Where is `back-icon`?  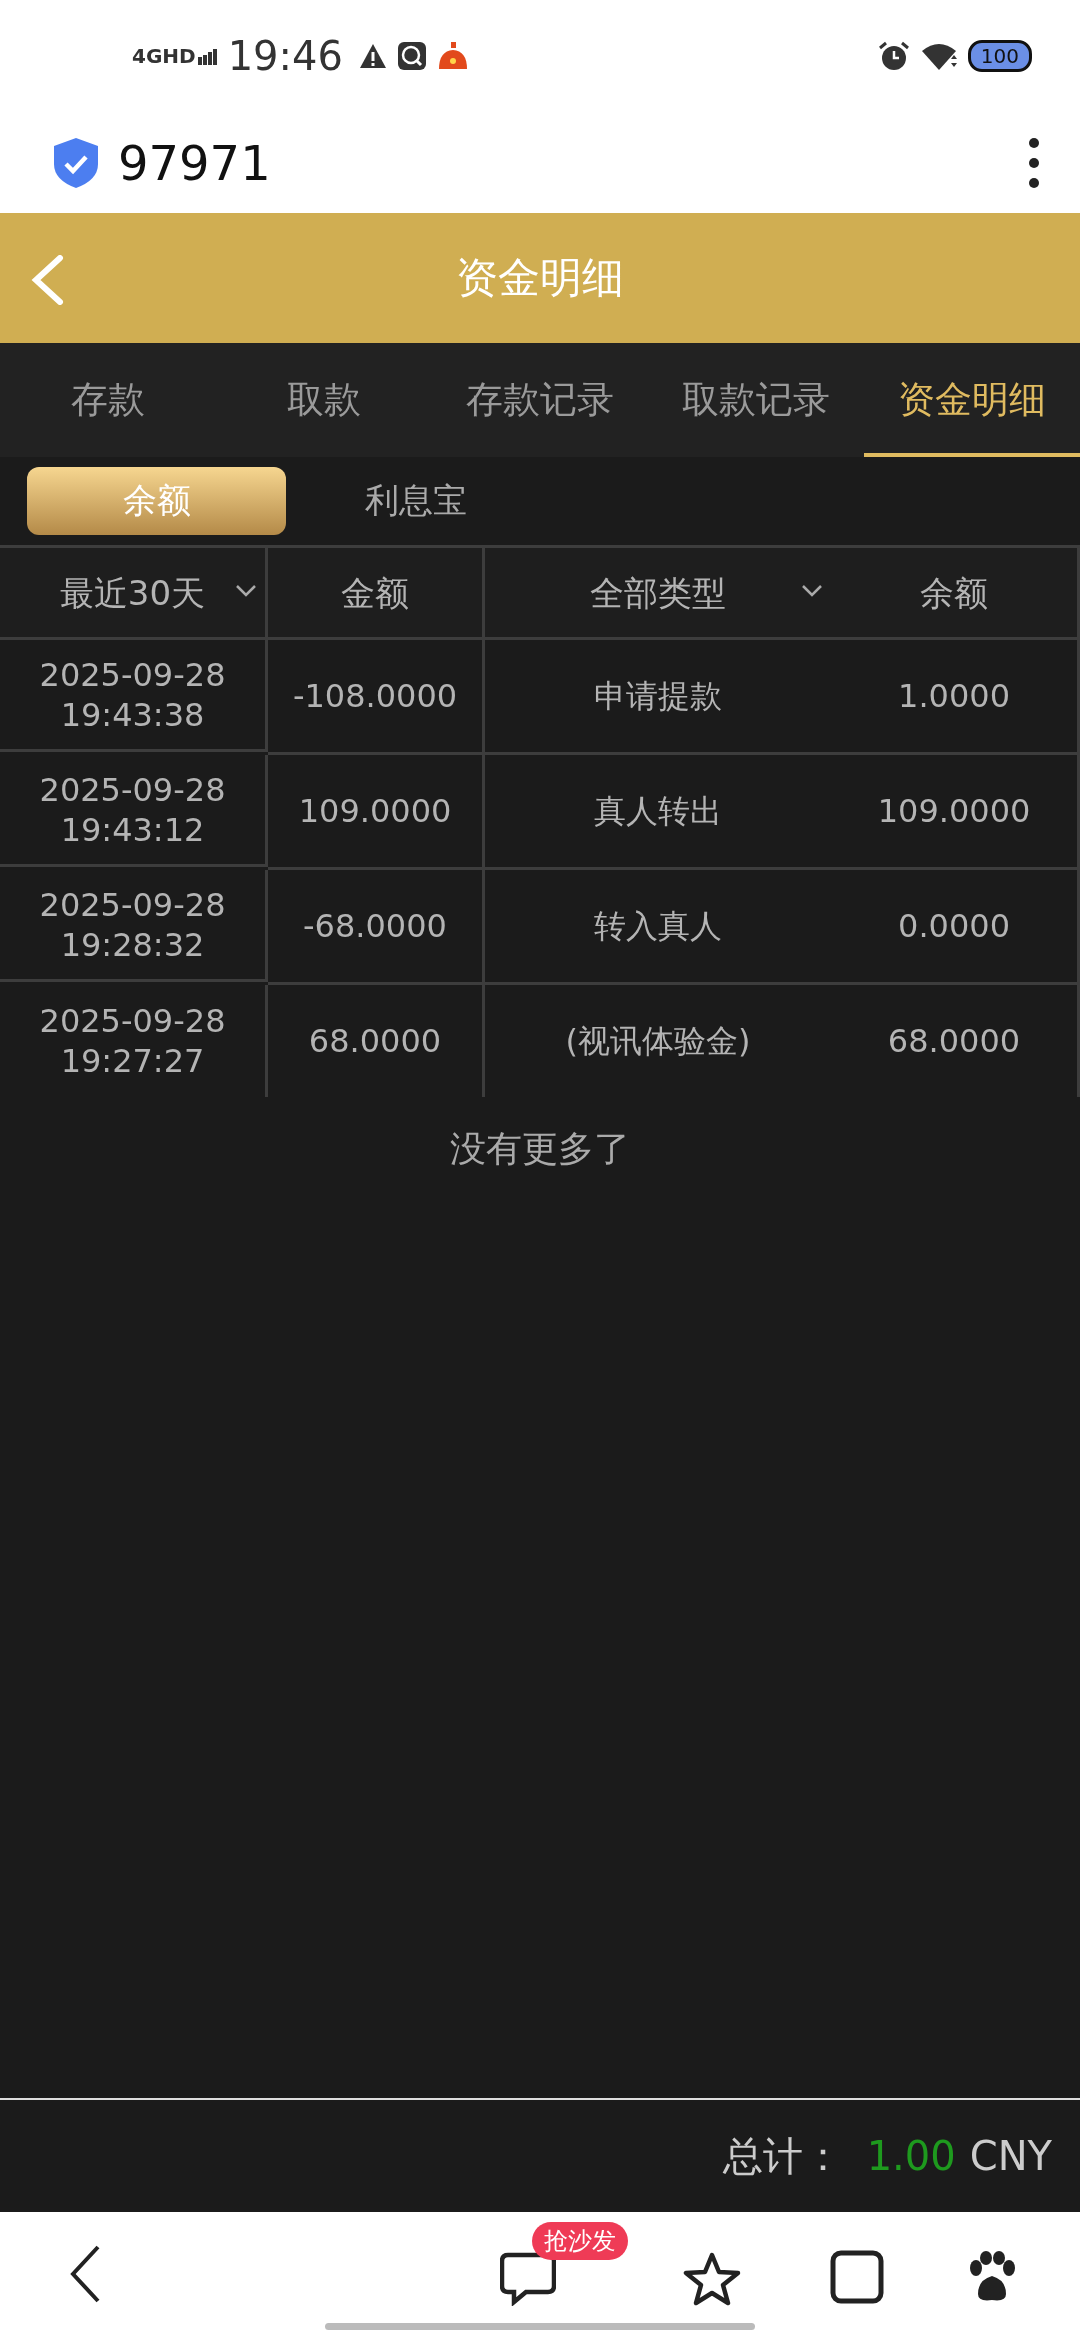 back-icon is located at coordinates (85, 2274).